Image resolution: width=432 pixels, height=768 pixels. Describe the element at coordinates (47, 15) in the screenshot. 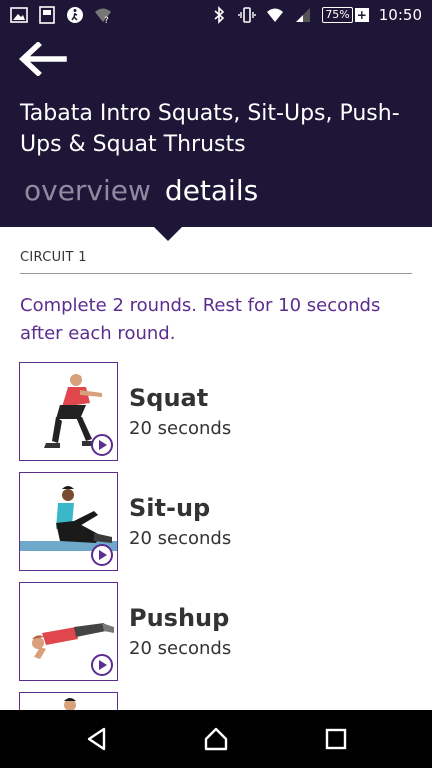

I see `save-icon` at that location.